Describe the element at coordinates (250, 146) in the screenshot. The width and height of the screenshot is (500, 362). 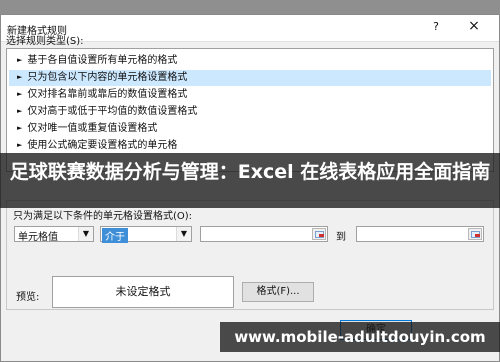
I see `rule-type-item: ► 使用公式确定要设置格式的单元格` at that location.